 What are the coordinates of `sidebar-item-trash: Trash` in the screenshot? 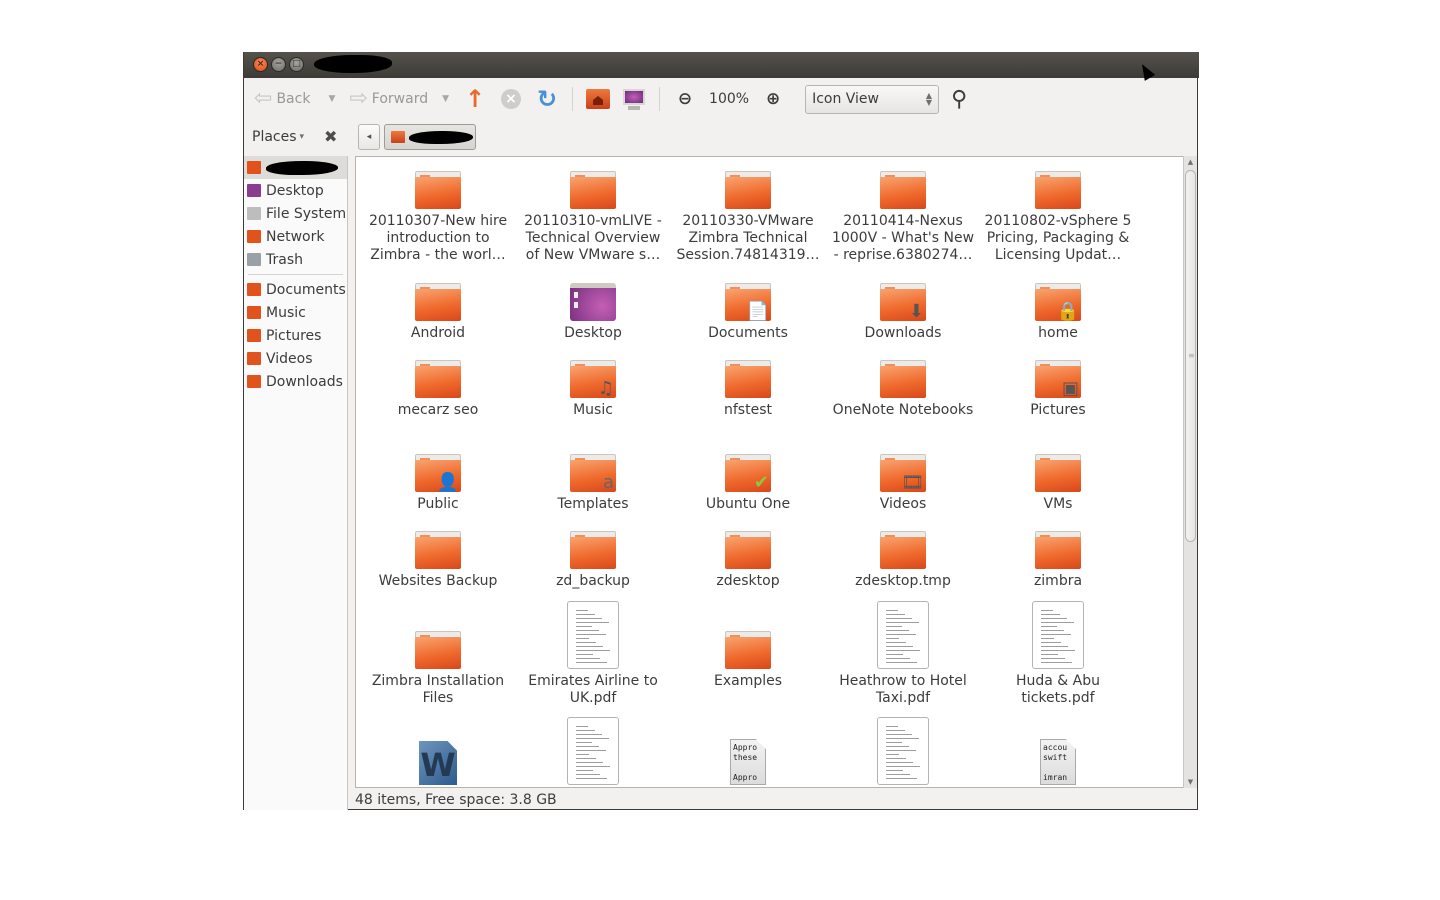 It's located at (295, 259).